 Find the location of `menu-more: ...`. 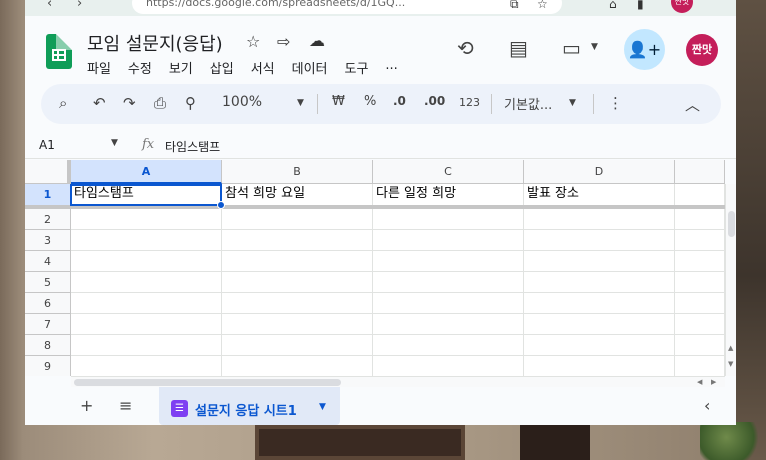

menu-more: ... is located at coordinates (391, 67).